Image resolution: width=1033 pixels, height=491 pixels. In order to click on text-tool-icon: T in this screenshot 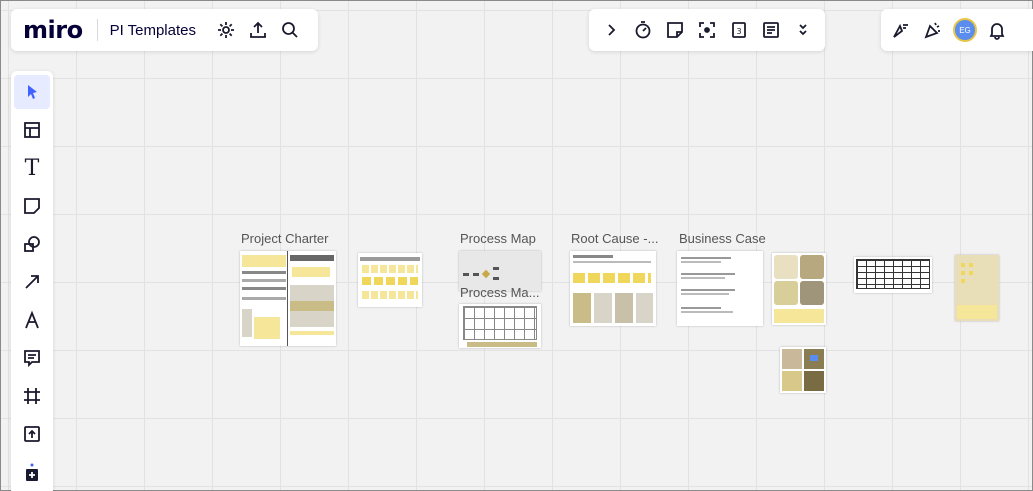, I will do `click(32, 168)`.